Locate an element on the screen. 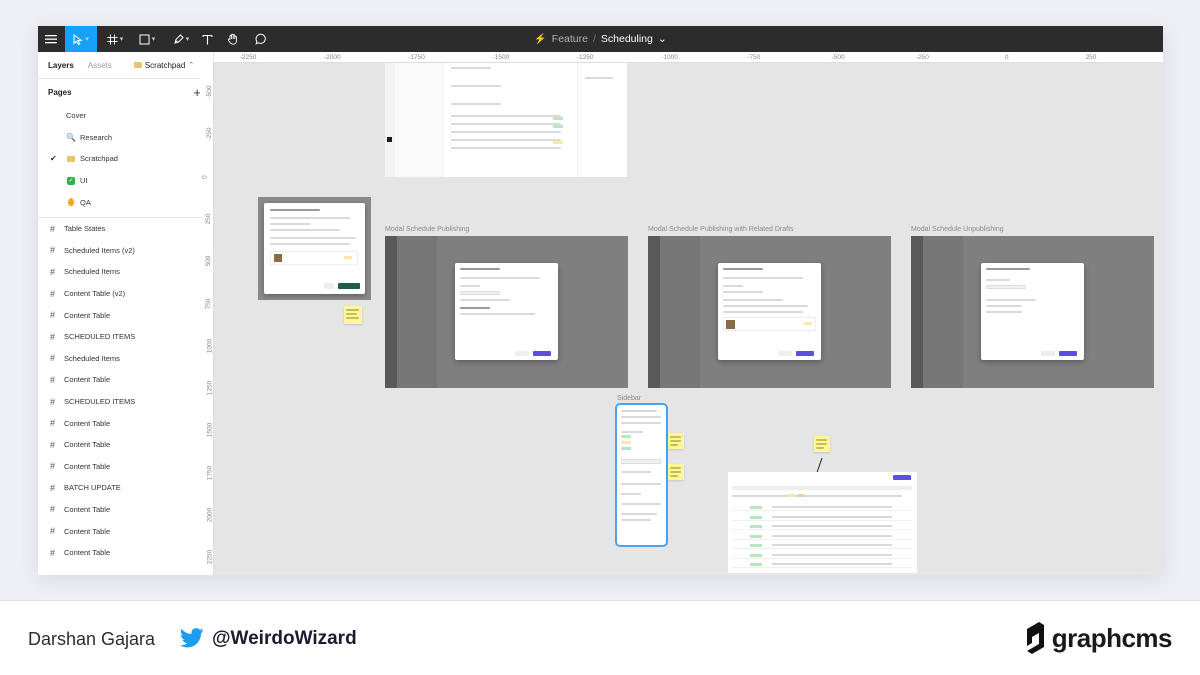 The height and width of the screenshot is (675, 1200). text-tool-button is located at coordinates (207, 39).